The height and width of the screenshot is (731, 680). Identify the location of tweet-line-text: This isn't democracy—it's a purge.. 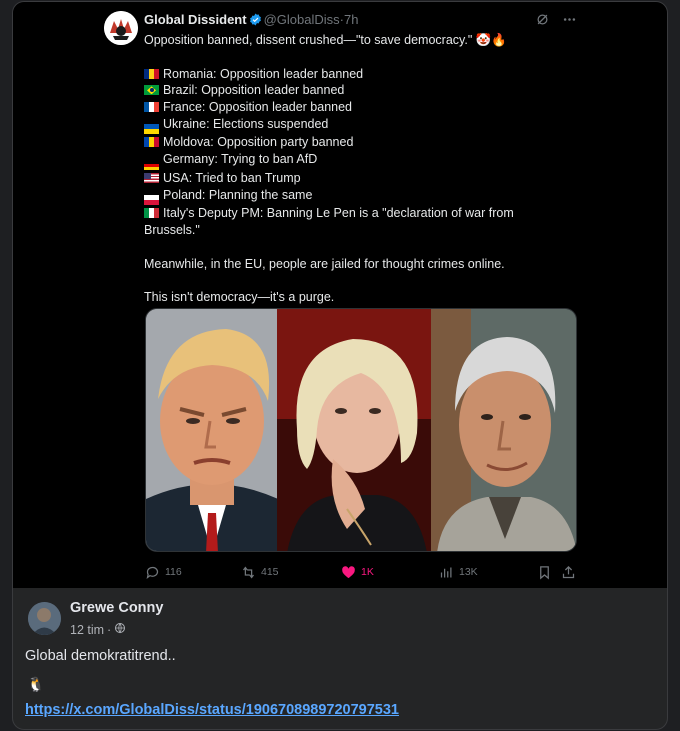
(239, 297).